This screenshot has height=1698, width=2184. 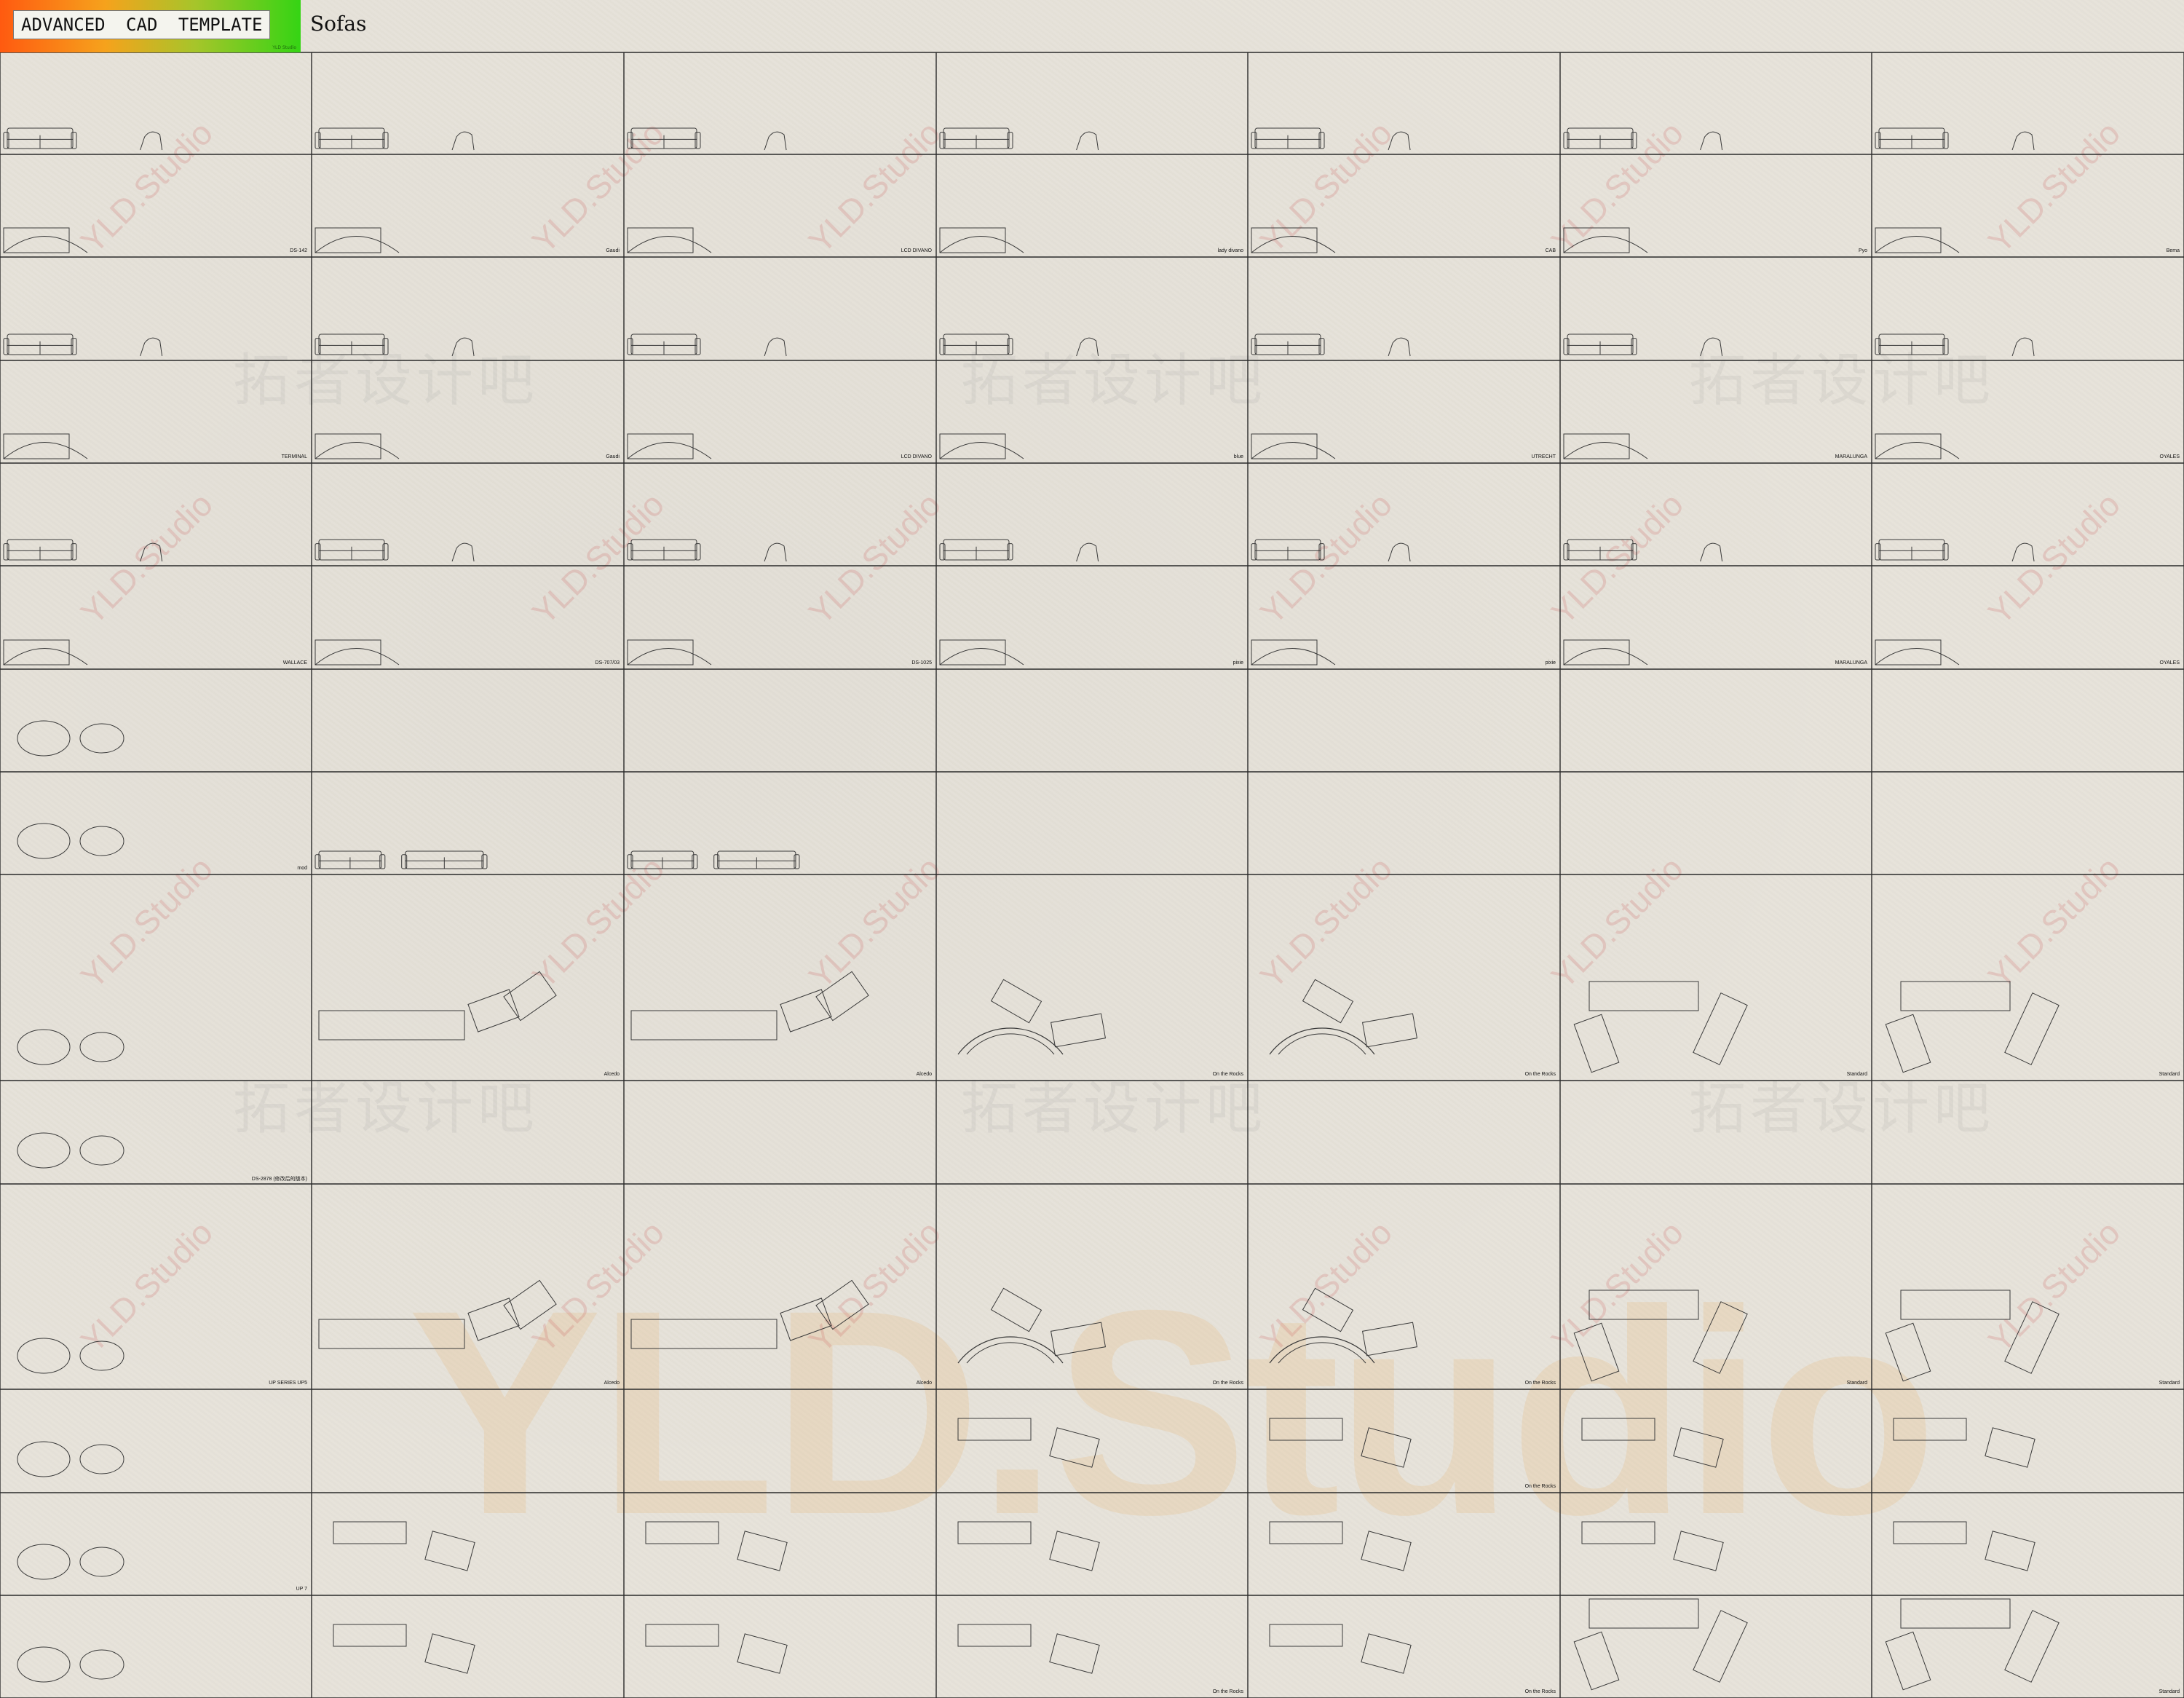 I want to click on cell-label: LCD DIVANO, so click(x=916, y=250).